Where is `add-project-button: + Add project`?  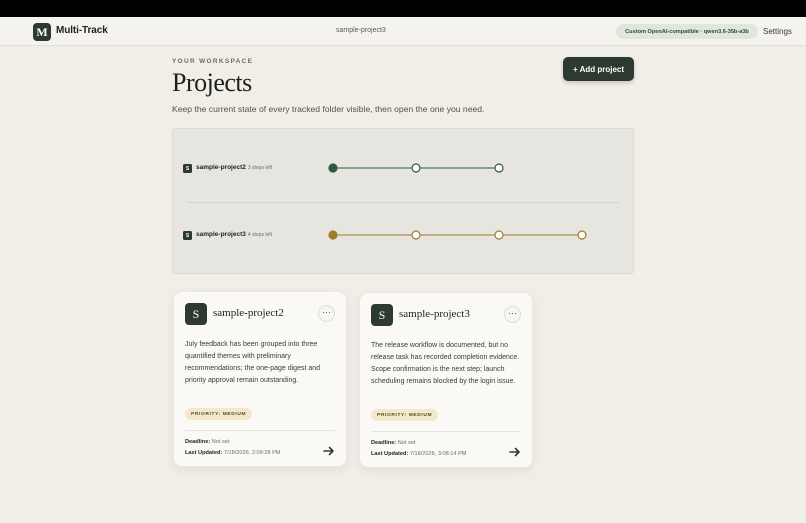
add-project-button: + Add project is located at coordinates (598, 69).